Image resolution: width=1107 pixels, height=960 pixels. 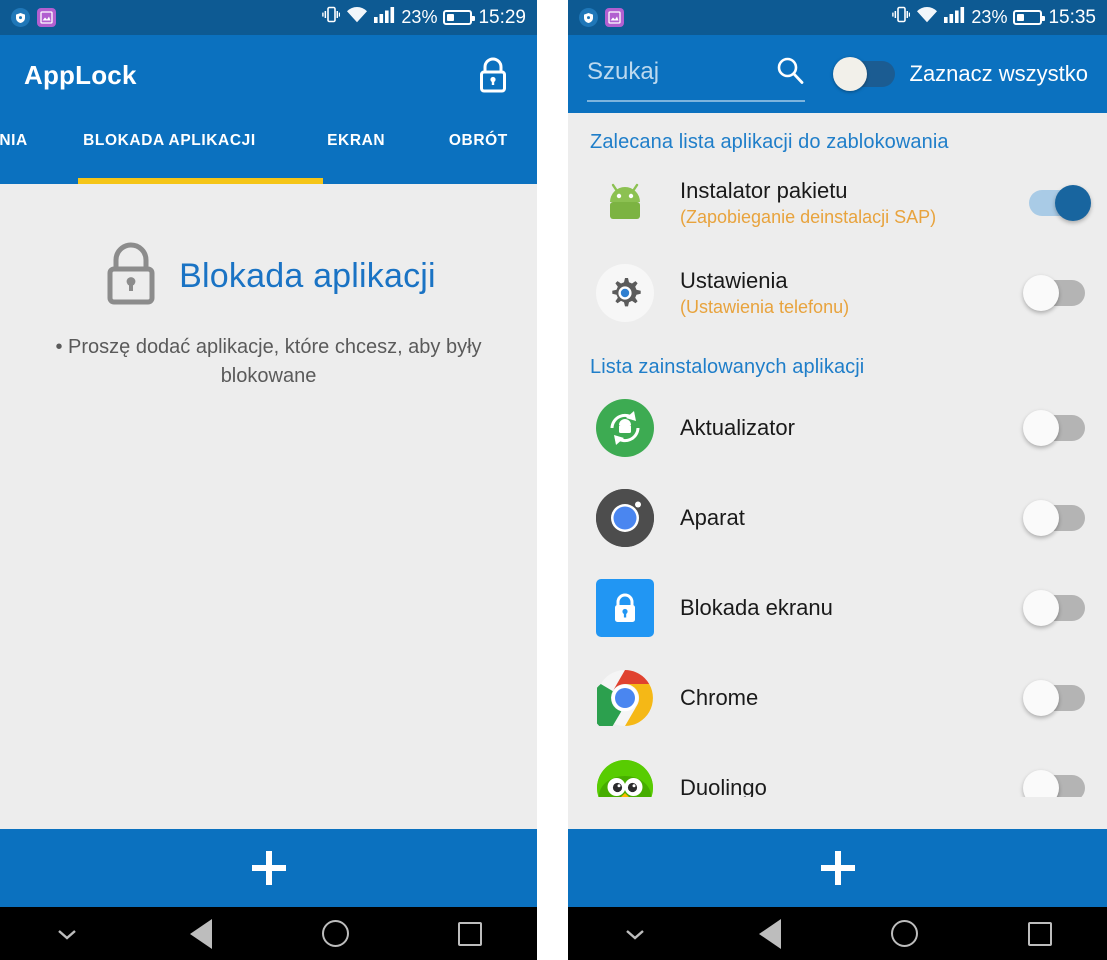 I want to click on app-name: Aparat, so click(x=712, y=517).